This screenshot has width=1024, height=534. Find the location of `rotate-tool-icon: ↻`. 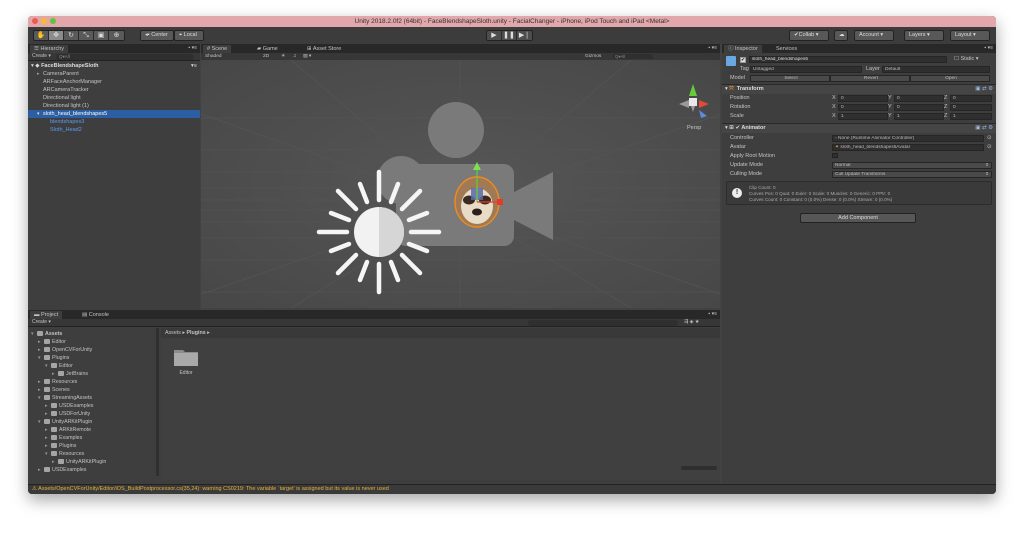

rotate-tool-icon: ↻ is located at coordinates (71, 35).